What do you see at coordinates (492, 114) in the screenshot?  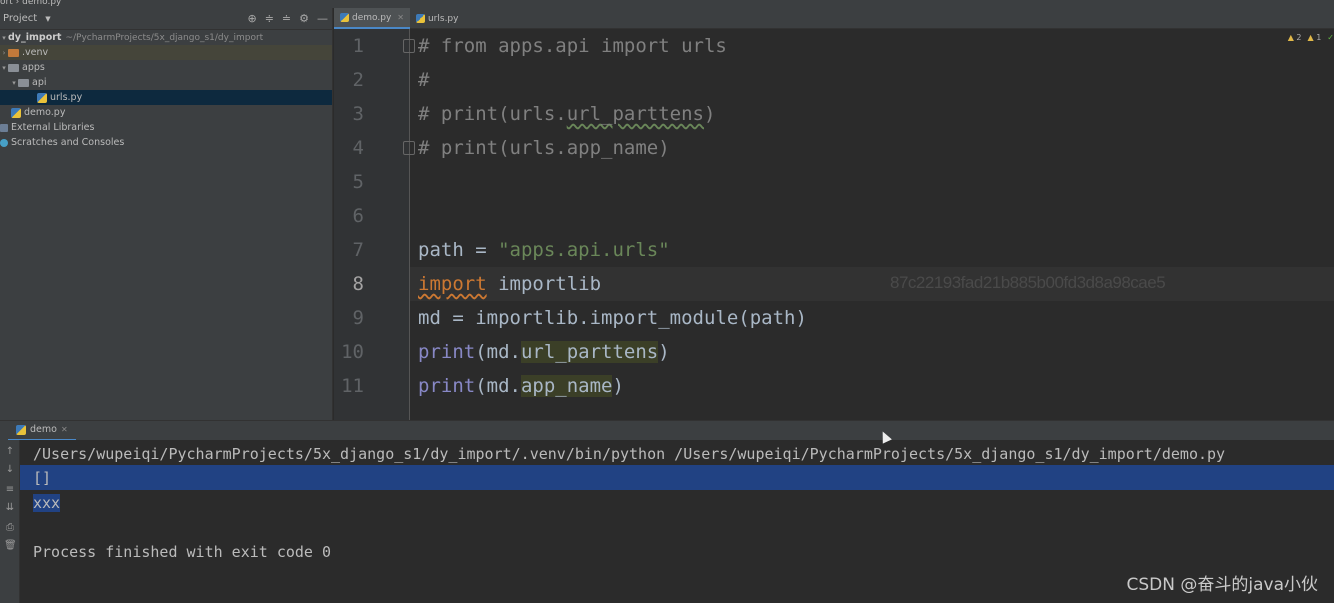 I see `code-token: # print(urls.` at bounding box center [492, 114].